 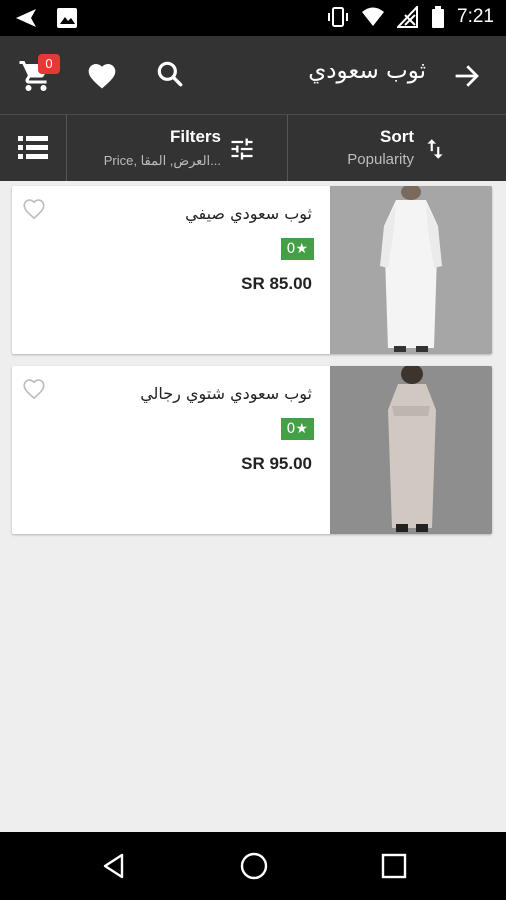 I want to click on nav-home-icon, so click(x=254, y=866).